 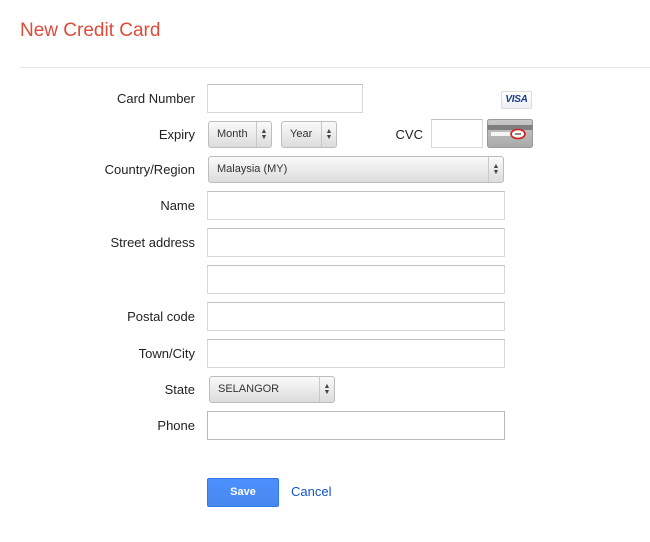 I want to click on street-address-line2-input, so click(x=356, y=279).